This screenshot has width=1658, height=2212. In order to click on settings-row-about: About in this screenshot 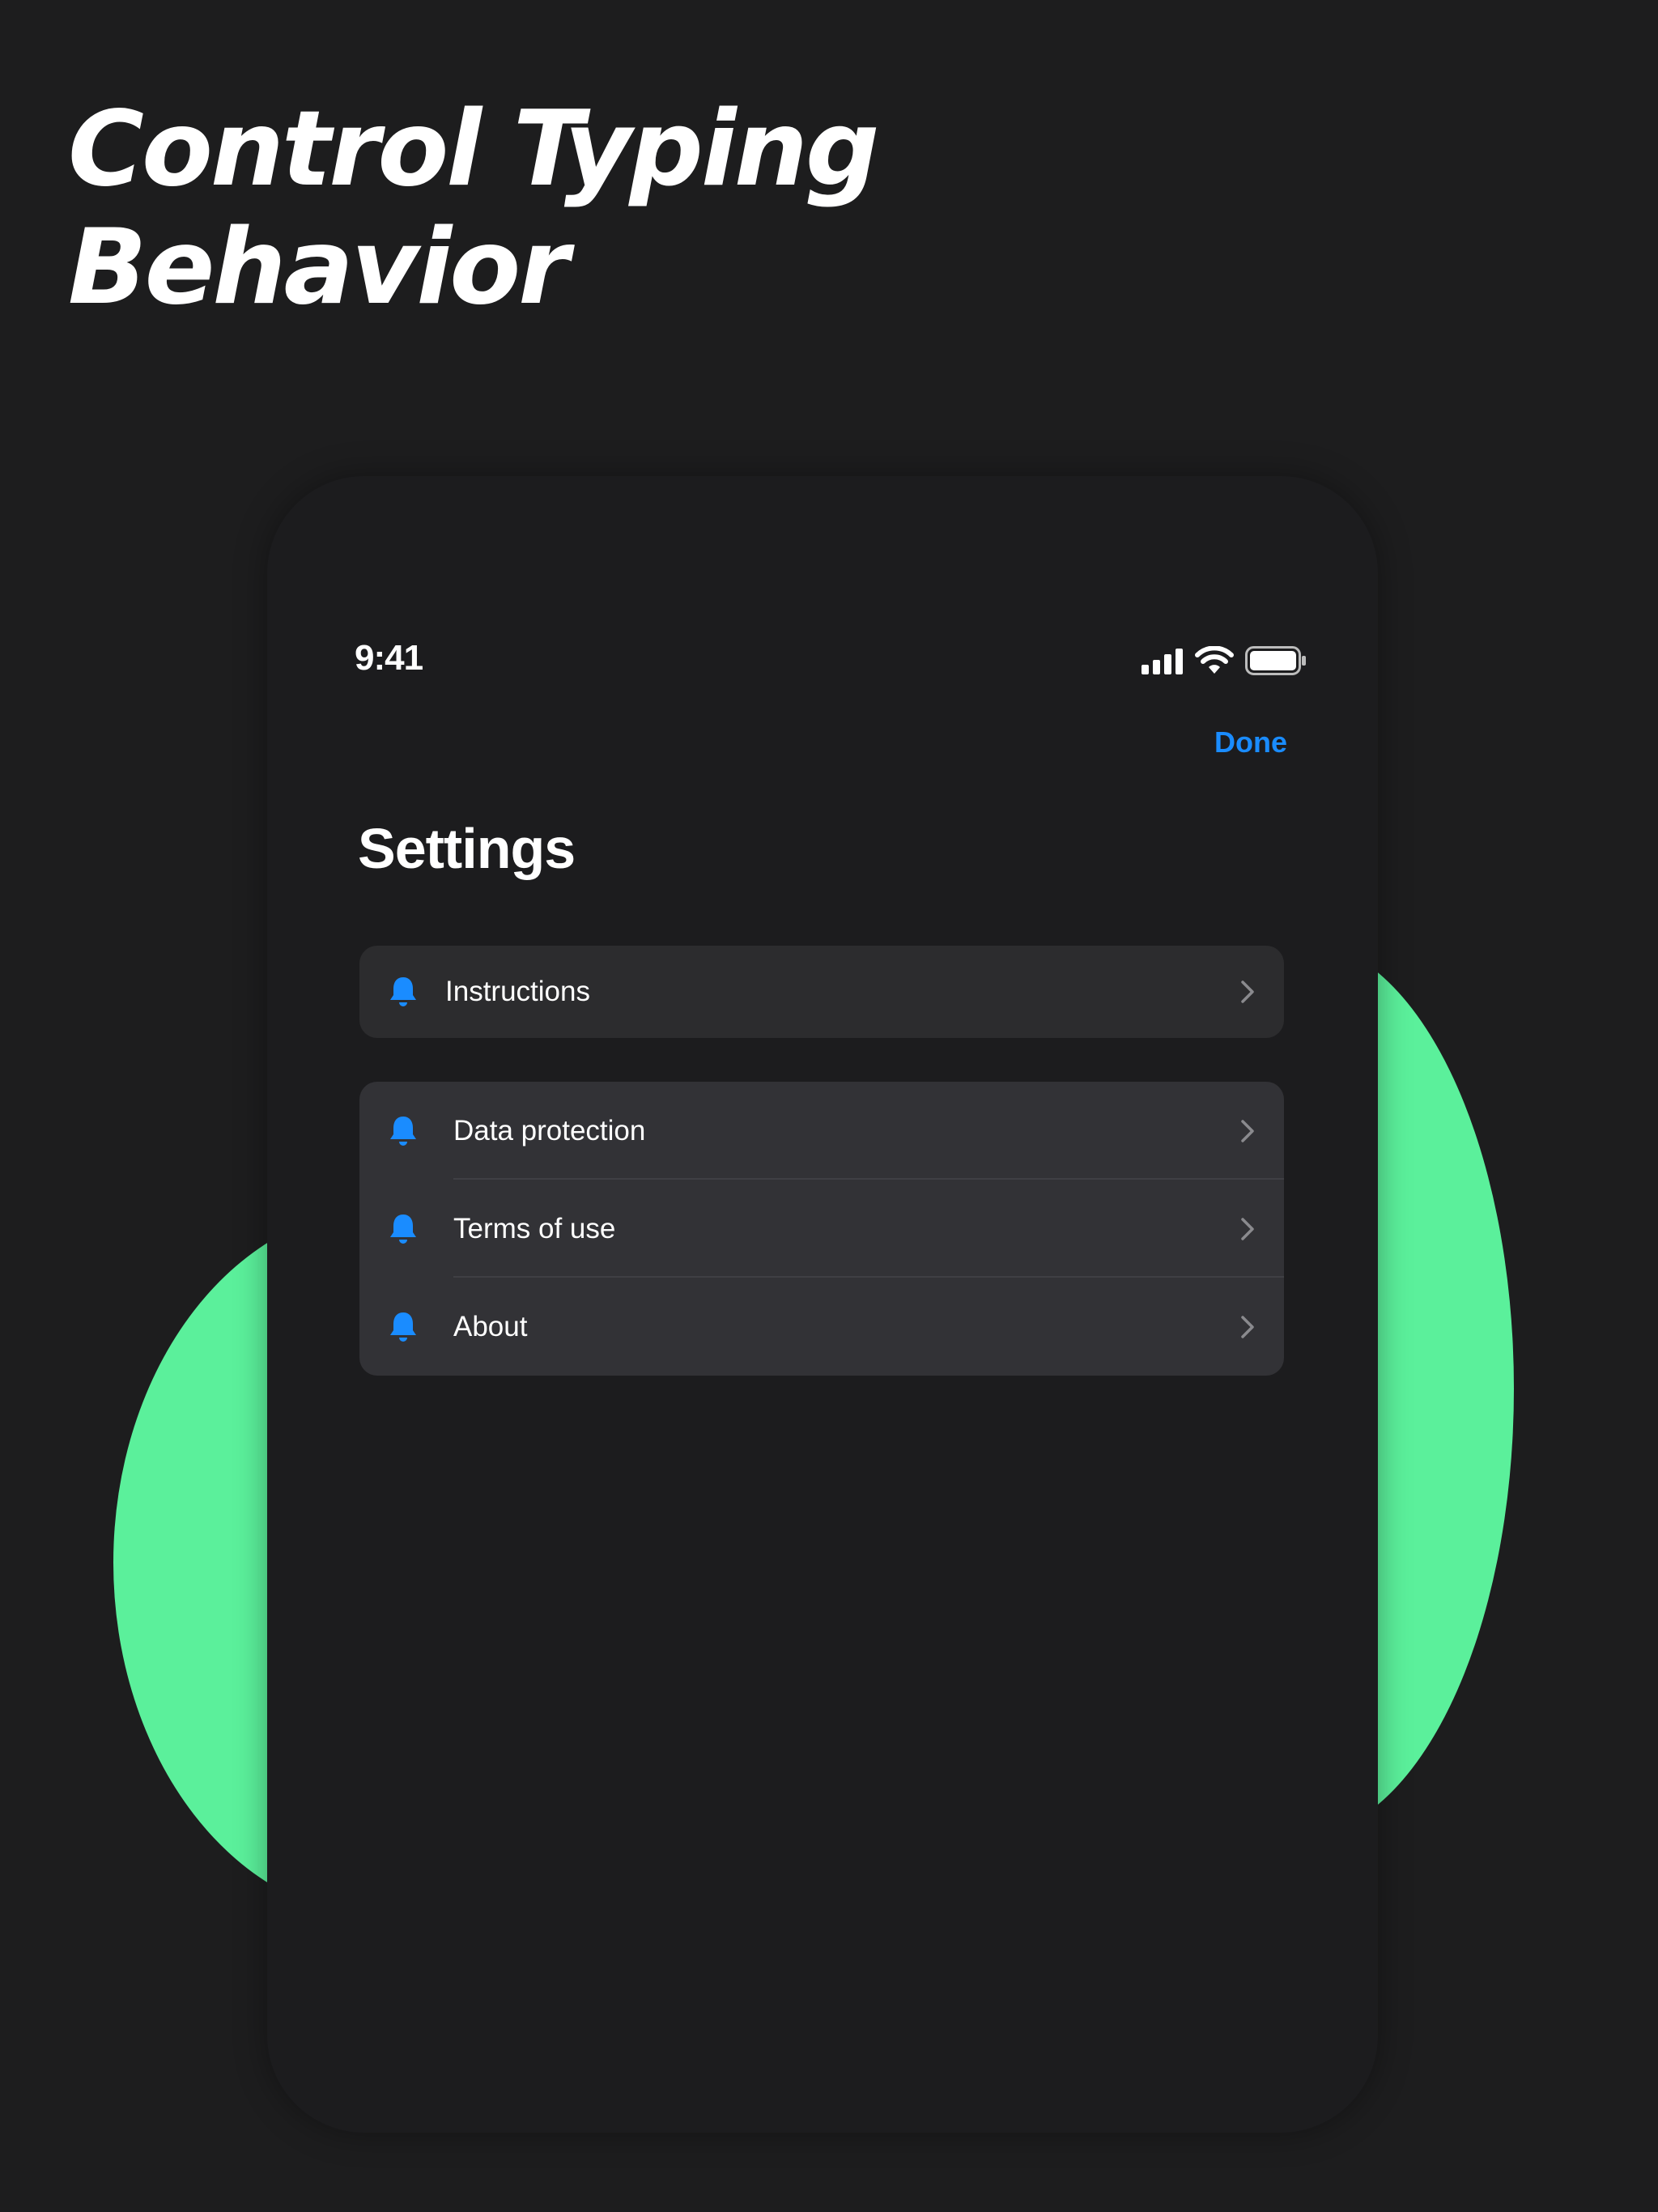, I will do `click(821, 1327)`.